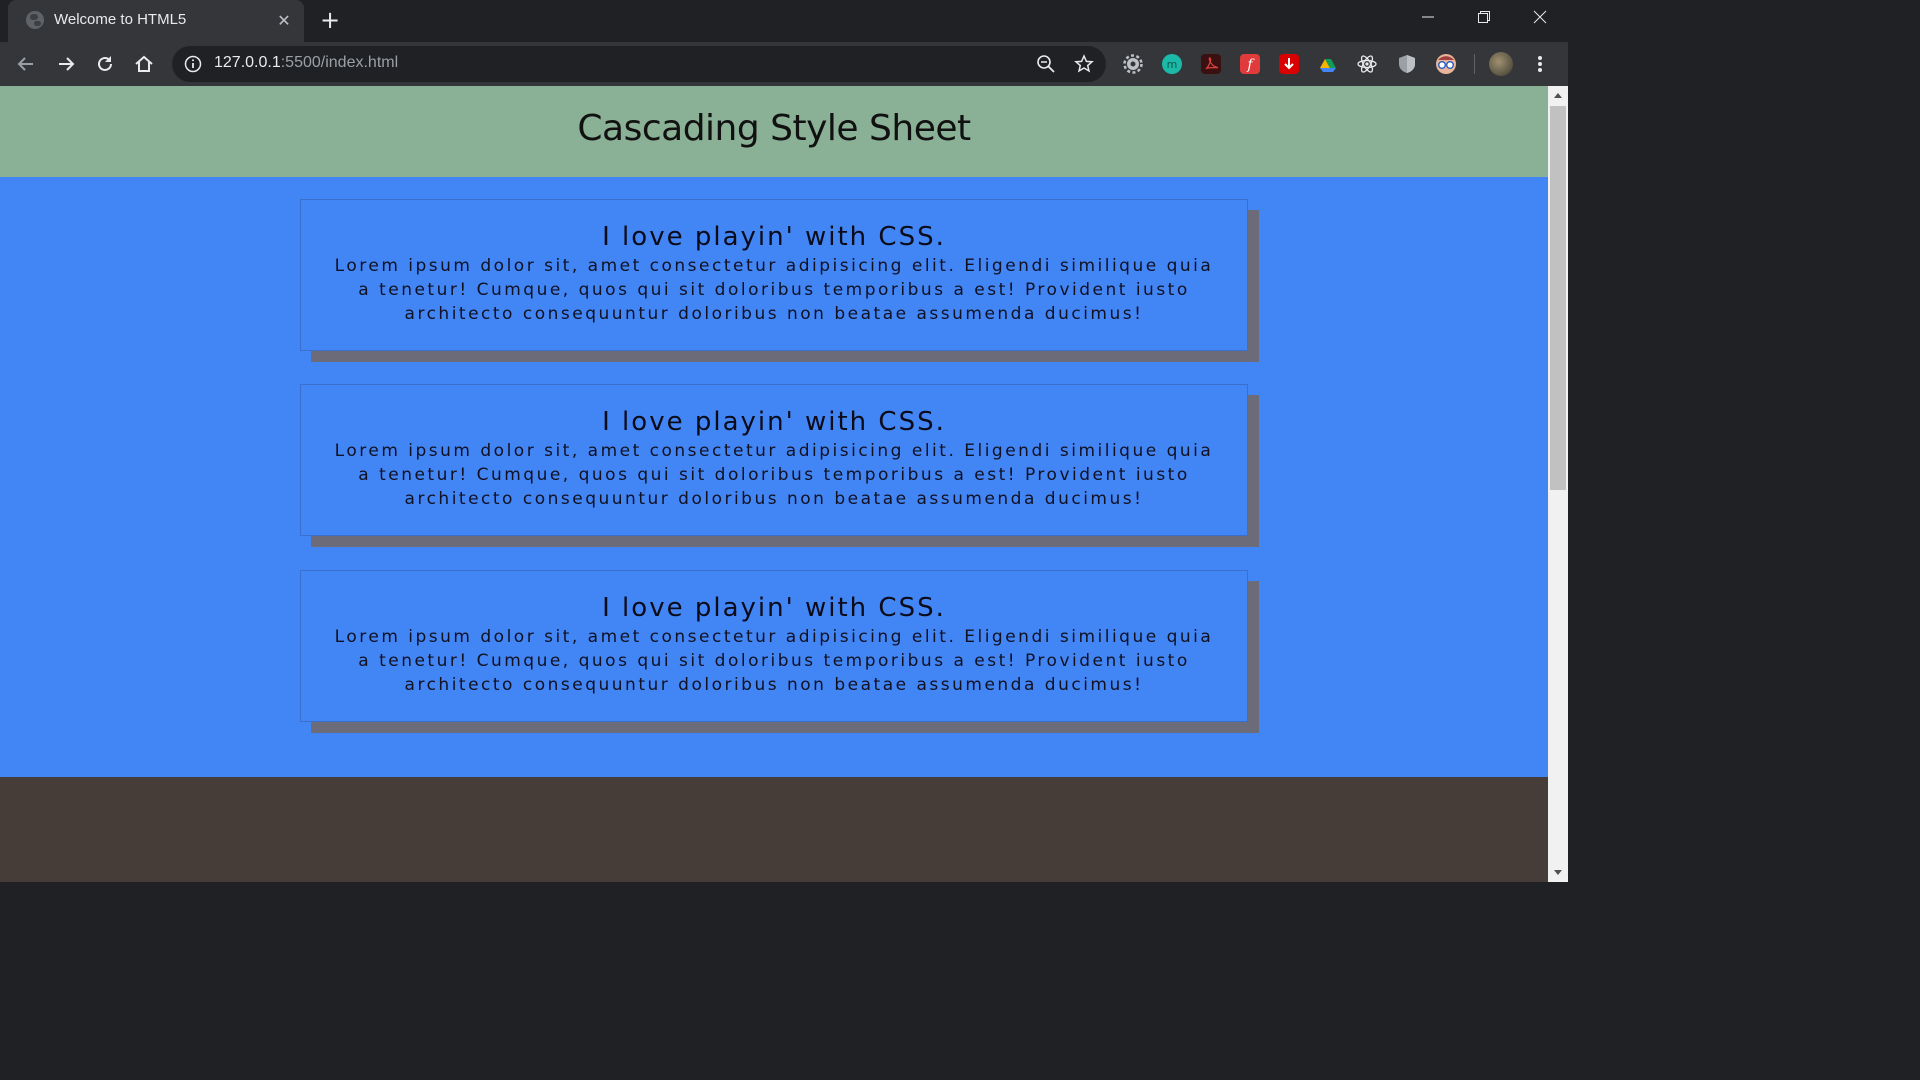 This screenshot has width=1920, height=1080. I want to click on scroll-down-arrow-icon, so click(1558, 872).